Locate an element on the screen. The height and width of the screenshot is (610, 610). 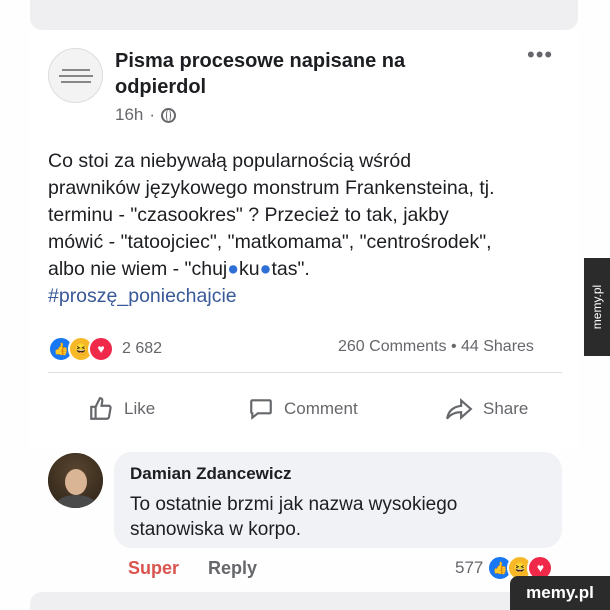
comment-button: Comment is located at coordinates (303, 409).